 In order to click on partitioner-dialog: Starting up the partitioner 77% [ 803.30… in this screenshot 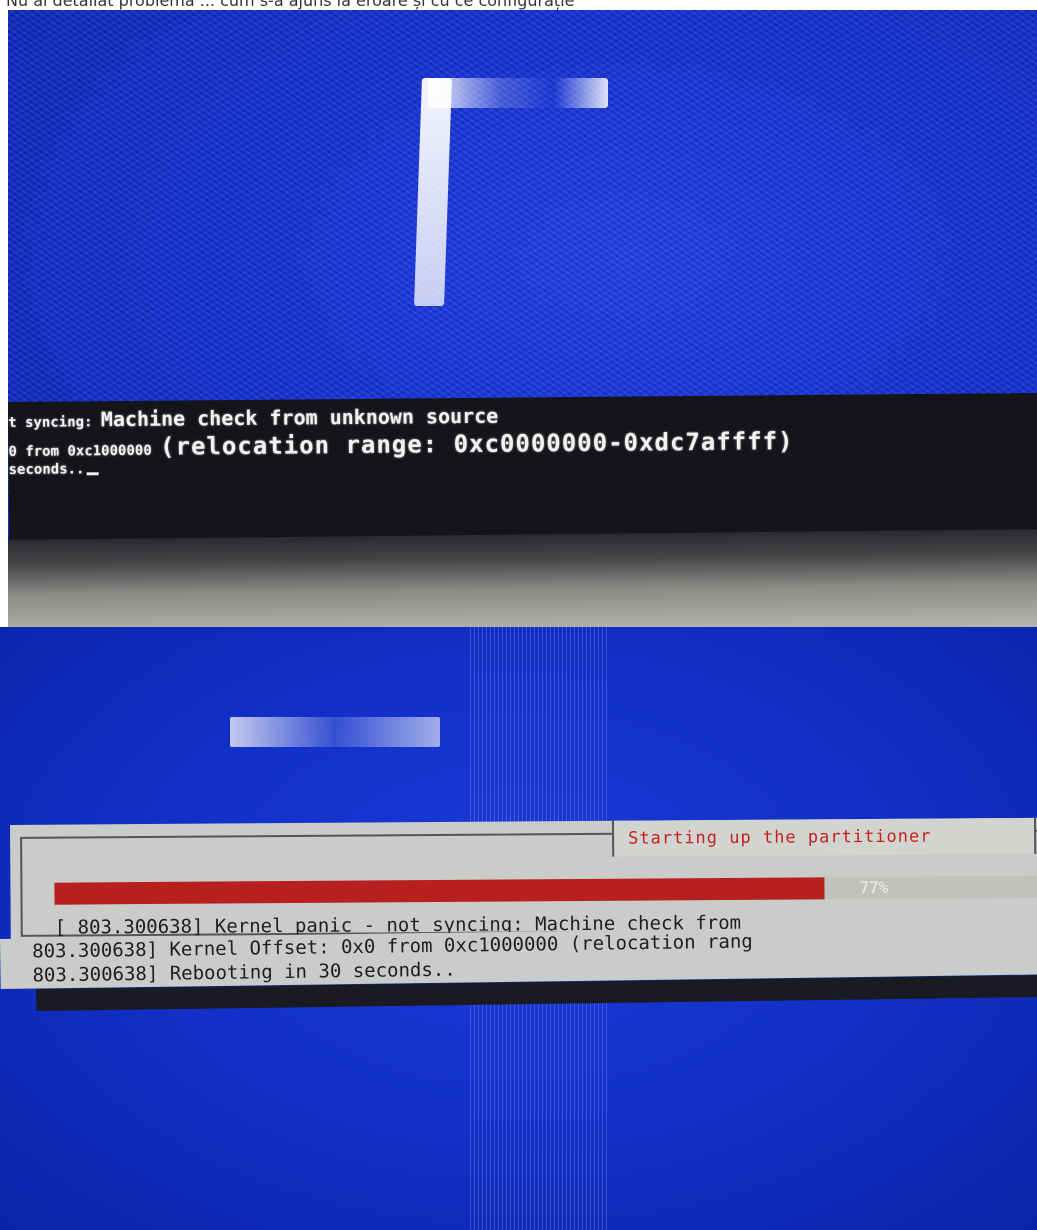, I will do `click(523, 878)`.